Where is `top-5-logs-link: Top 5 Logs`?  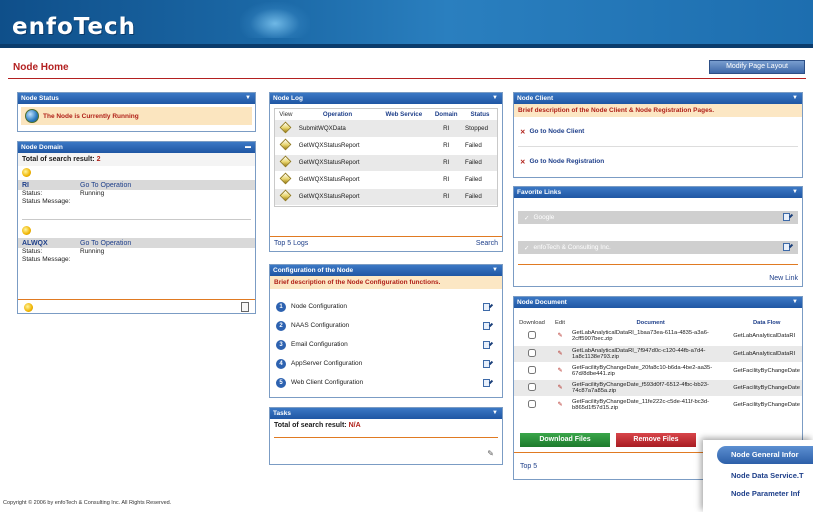
top-5-logs-link: Top 5 Logs is located at coordinates (291, 243).